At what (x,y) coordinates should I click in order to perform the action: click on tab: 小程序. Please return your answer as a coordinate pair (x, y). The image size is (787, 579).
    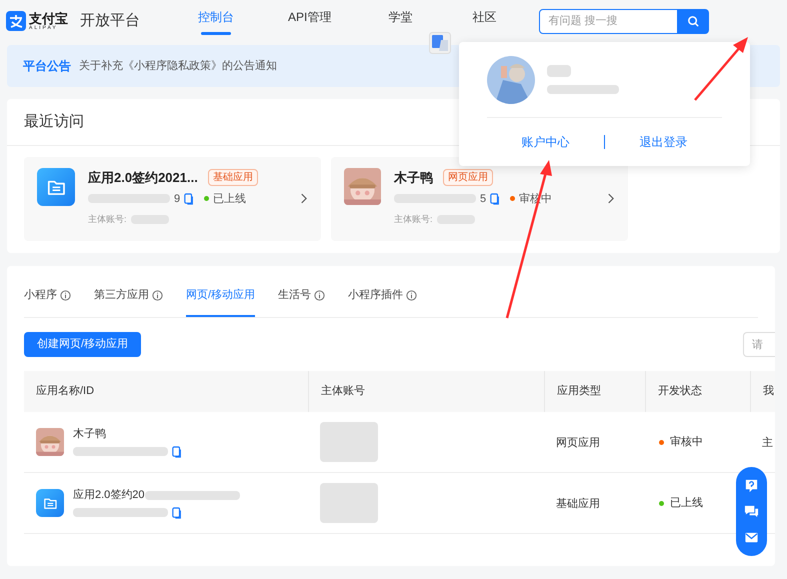
    Looking at the image, I should click on (47, 296).